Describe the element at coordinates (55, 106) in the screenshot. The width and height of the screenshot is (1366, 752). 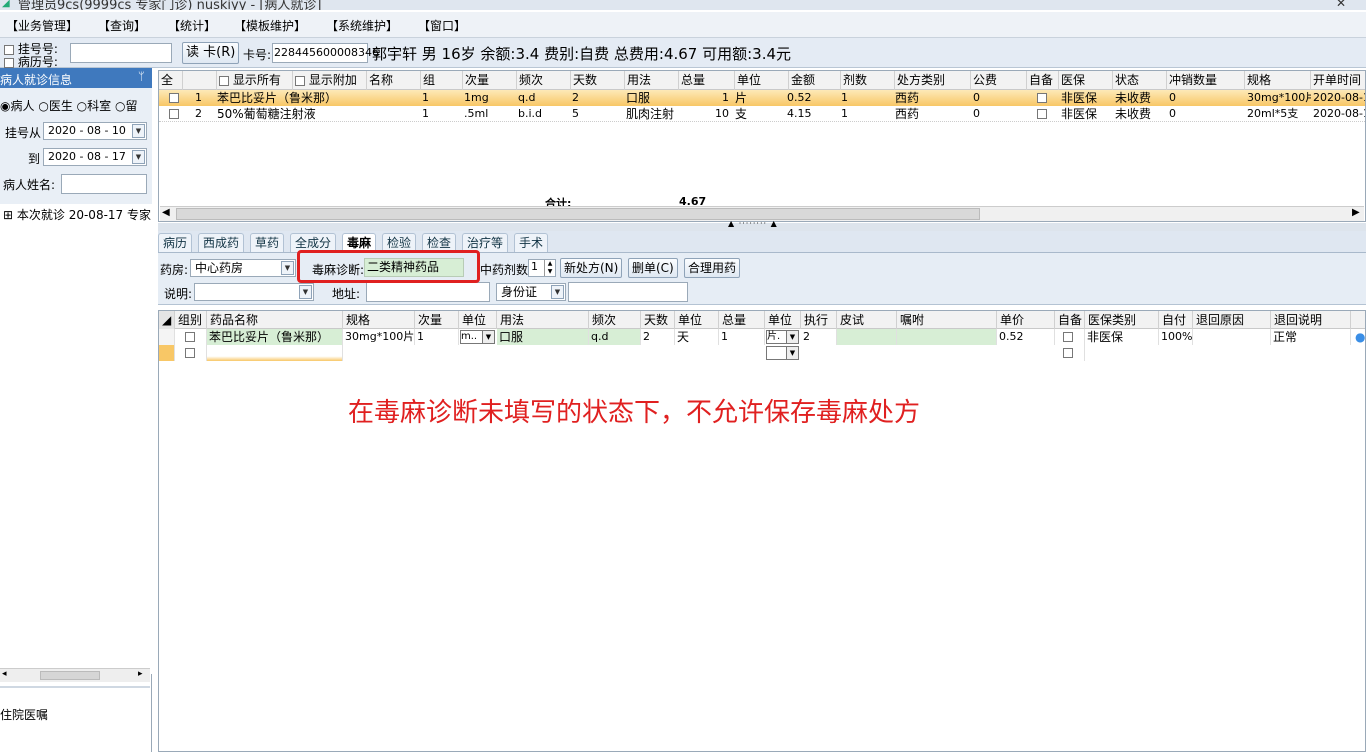
I see `radio-doctor: ○医生` at that location.